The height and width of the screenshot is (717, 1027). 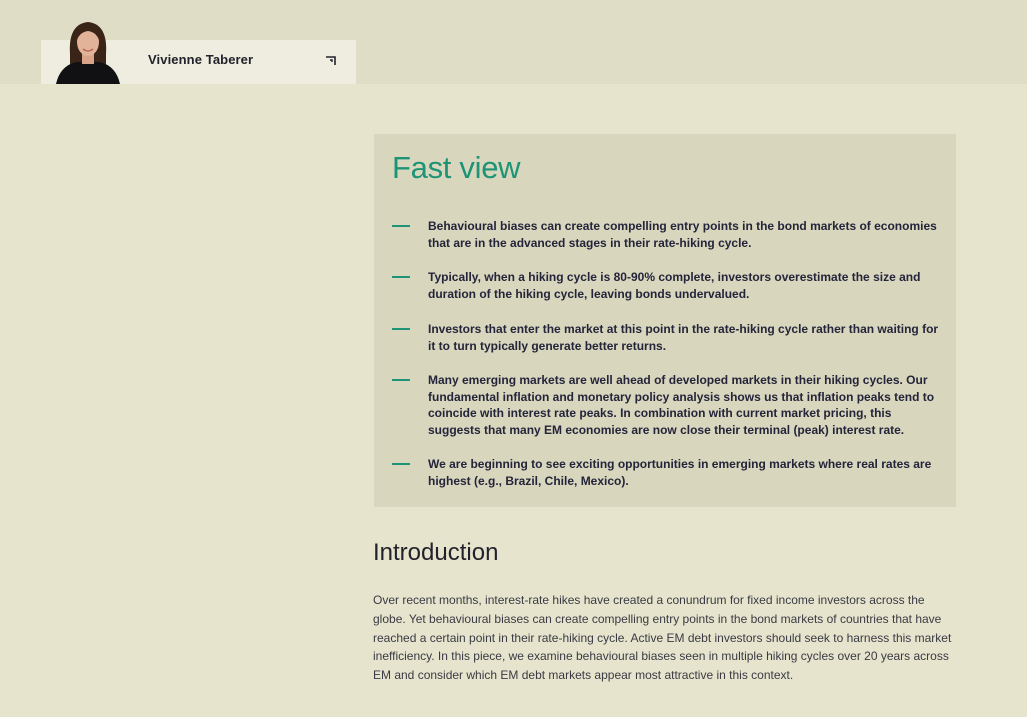 What do you see at coordinates (436, 552) in the screenshot?
I see `introduction-heading: Introduction` at bounding box center [436, 552].